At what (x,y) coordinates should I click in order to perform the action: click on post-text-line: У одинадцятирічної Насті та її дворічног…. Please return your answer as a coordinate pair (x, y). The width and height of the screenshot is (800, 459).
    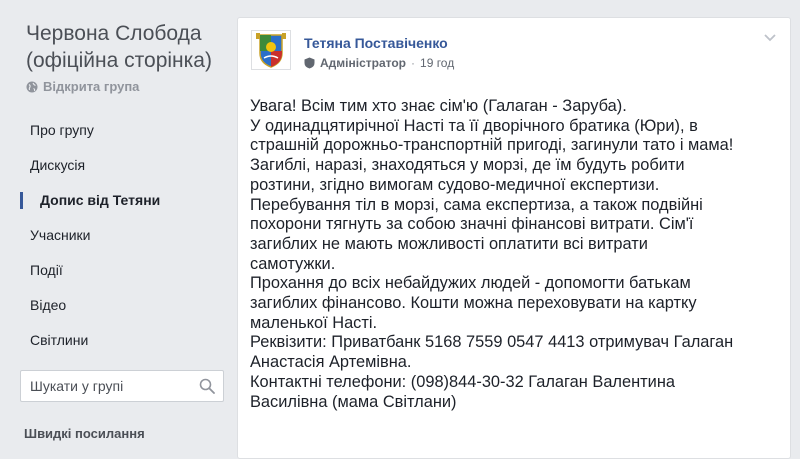
    Looking at the image, I should click on (474, 125).